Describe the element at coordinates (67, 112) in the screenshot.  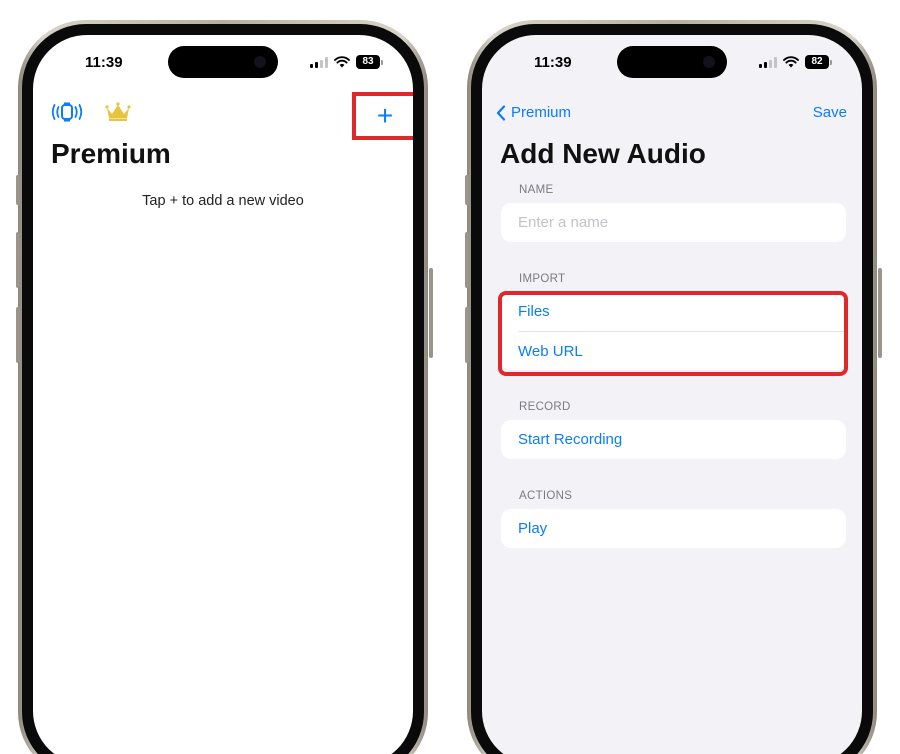
I see `watch-vibration-icon` at that location.